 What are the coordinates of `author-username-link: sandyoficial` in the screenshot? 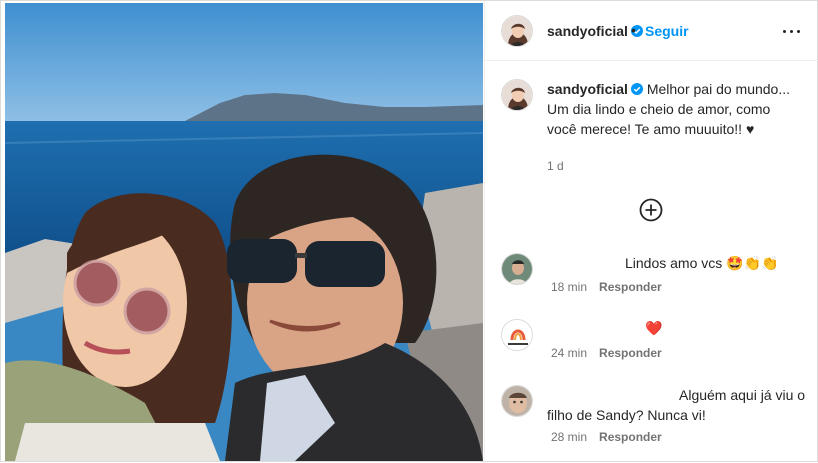 It's located at (595, 31).